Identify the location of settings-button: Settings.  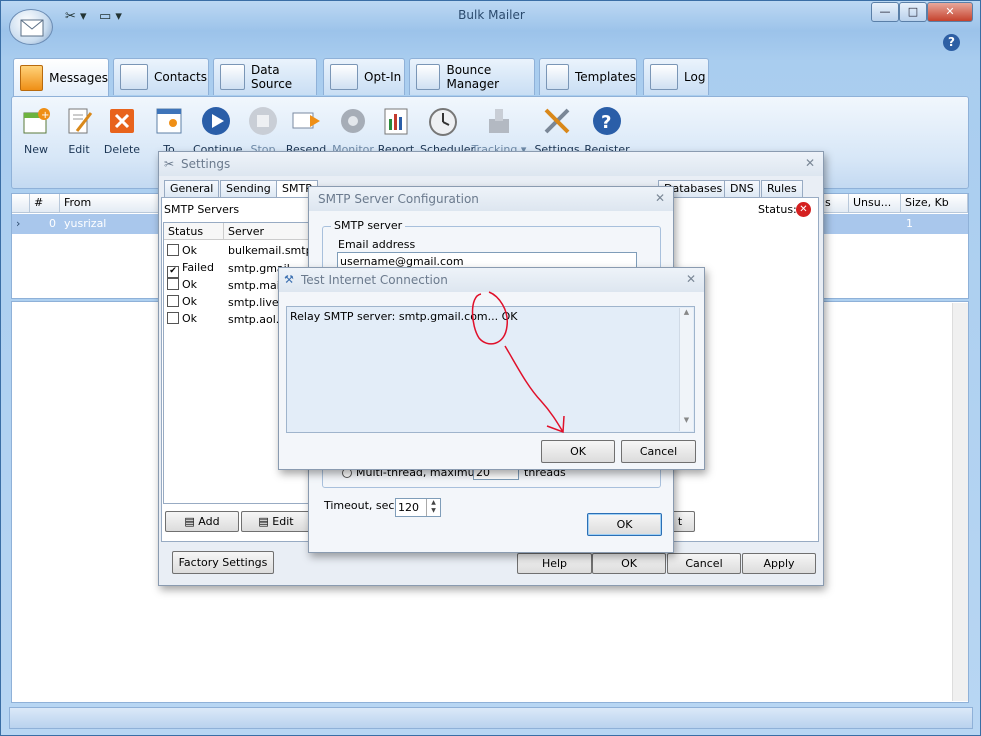
(557, 130).